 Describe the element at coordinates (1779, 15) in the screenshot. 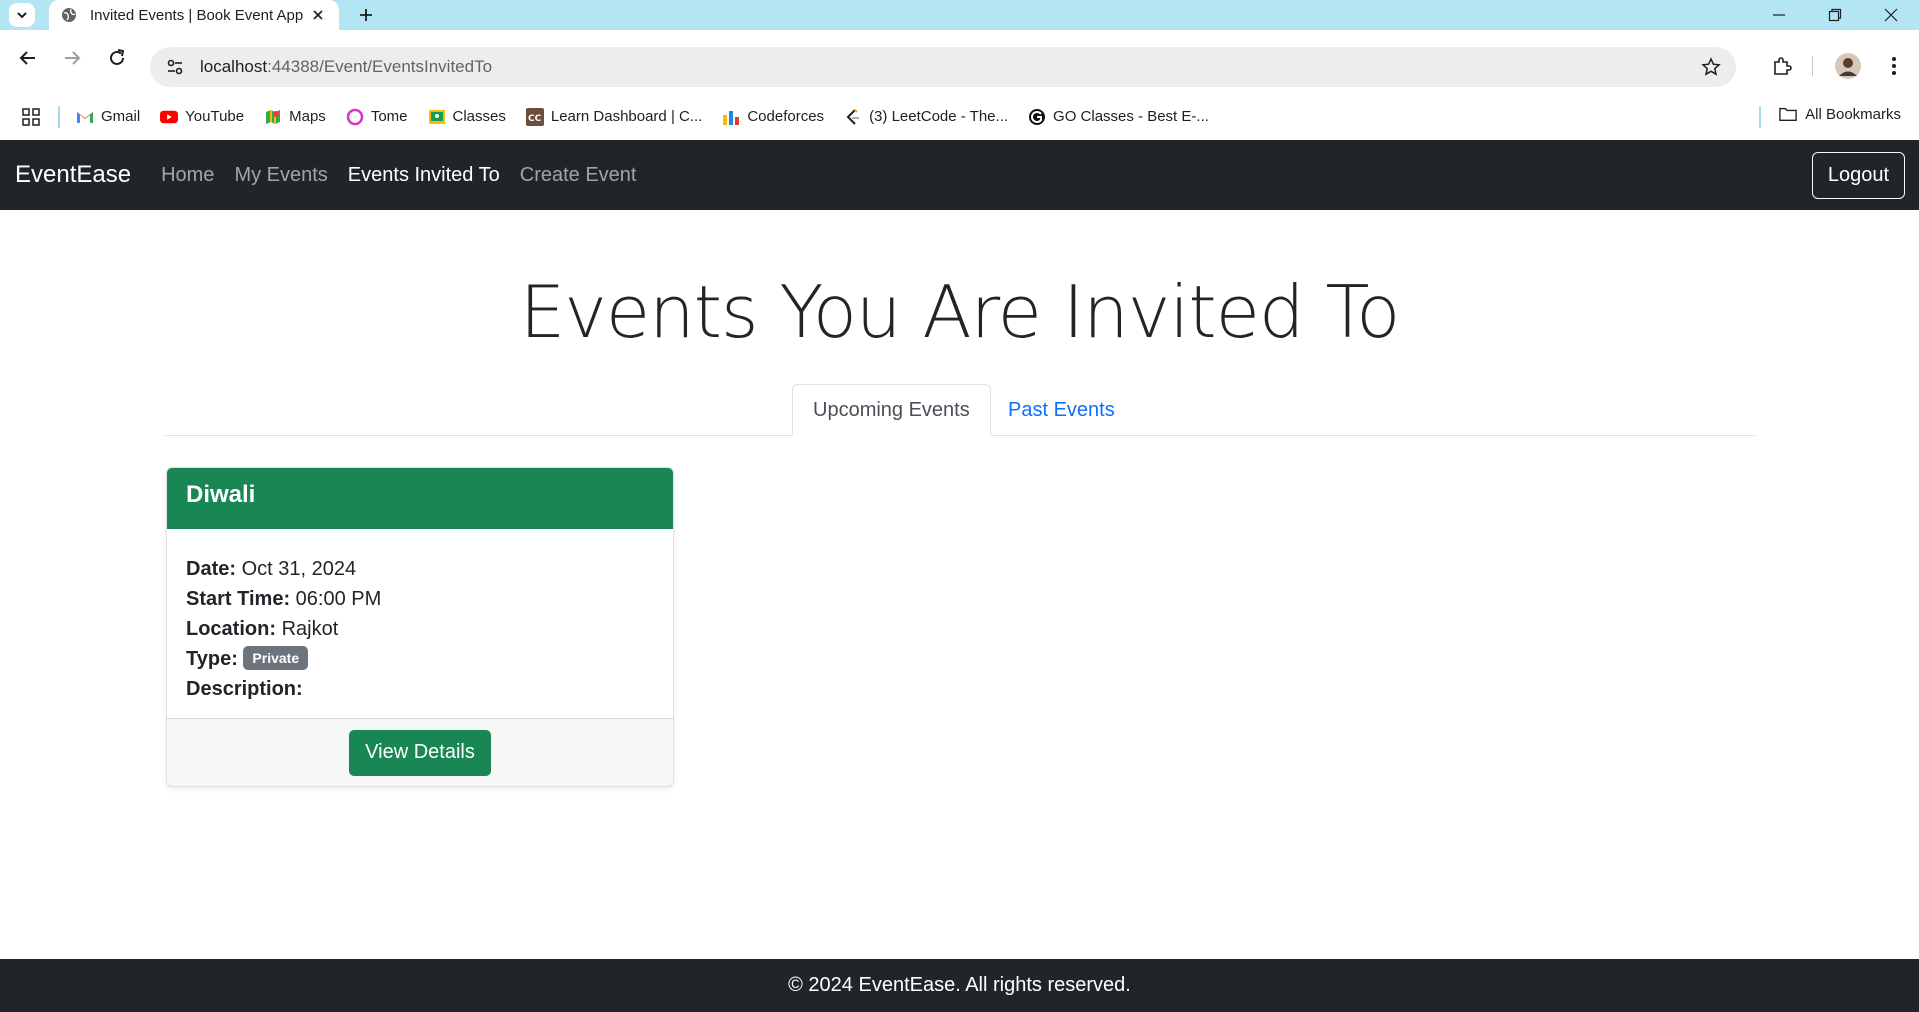

I see `minimize-icon` at that location.